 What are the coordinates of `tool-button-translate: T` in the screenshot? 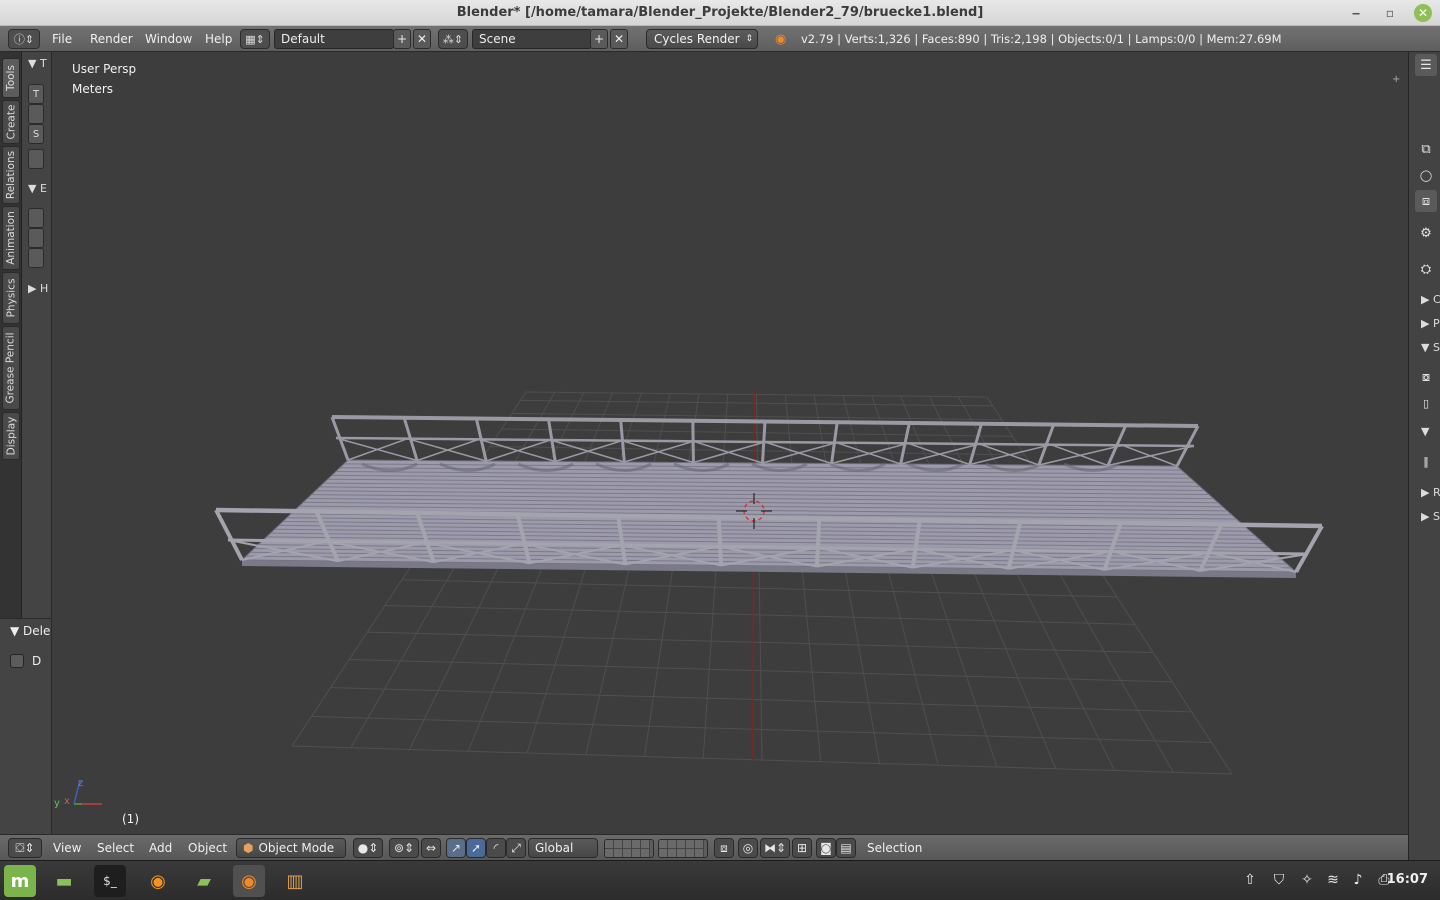 It's located at (36, 94).